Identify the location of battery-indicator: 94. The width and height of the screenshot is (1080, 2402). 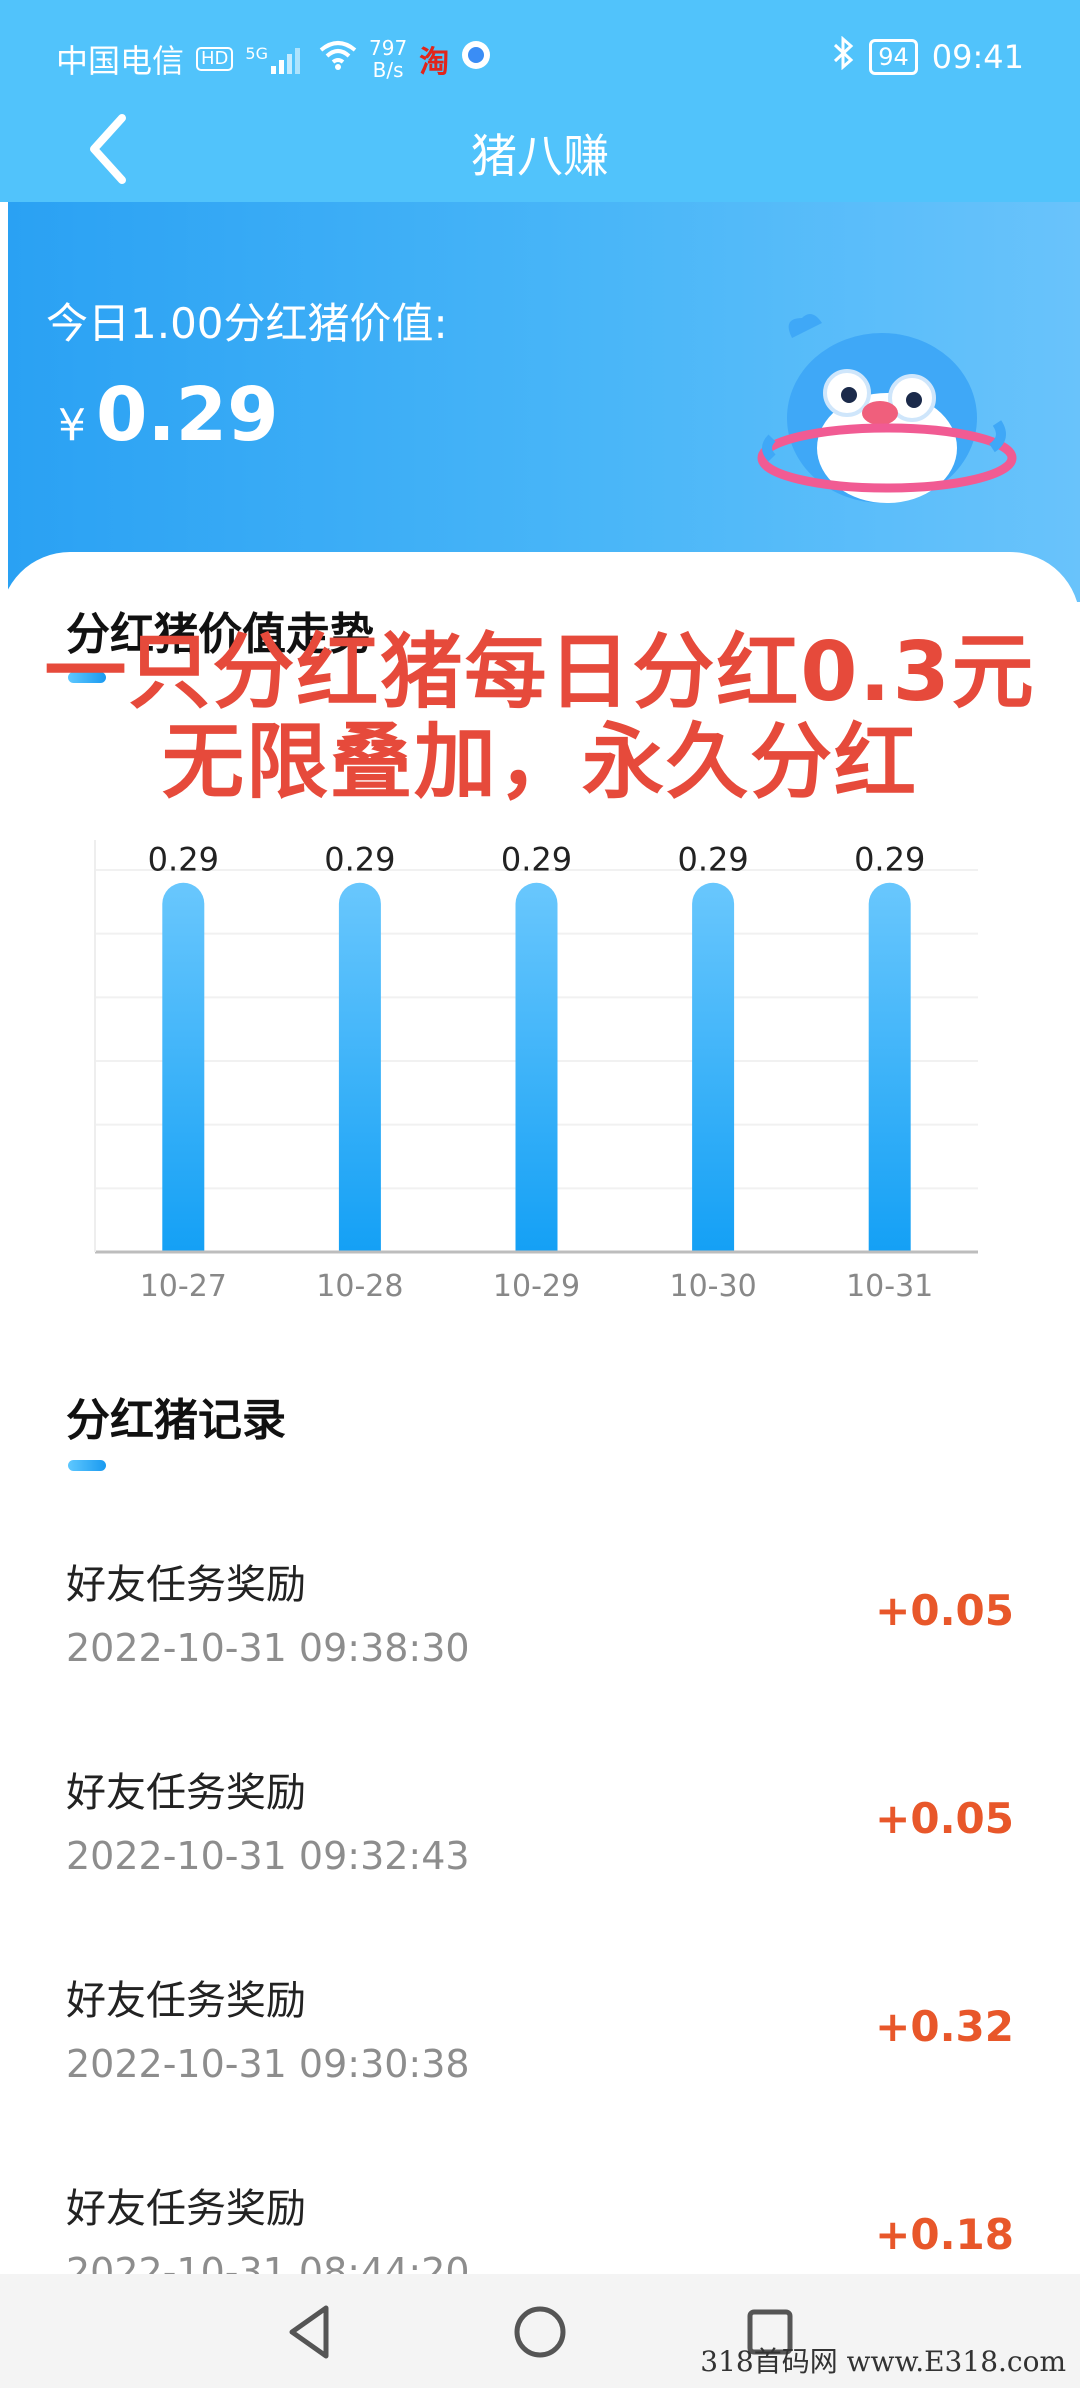
(893, 57).